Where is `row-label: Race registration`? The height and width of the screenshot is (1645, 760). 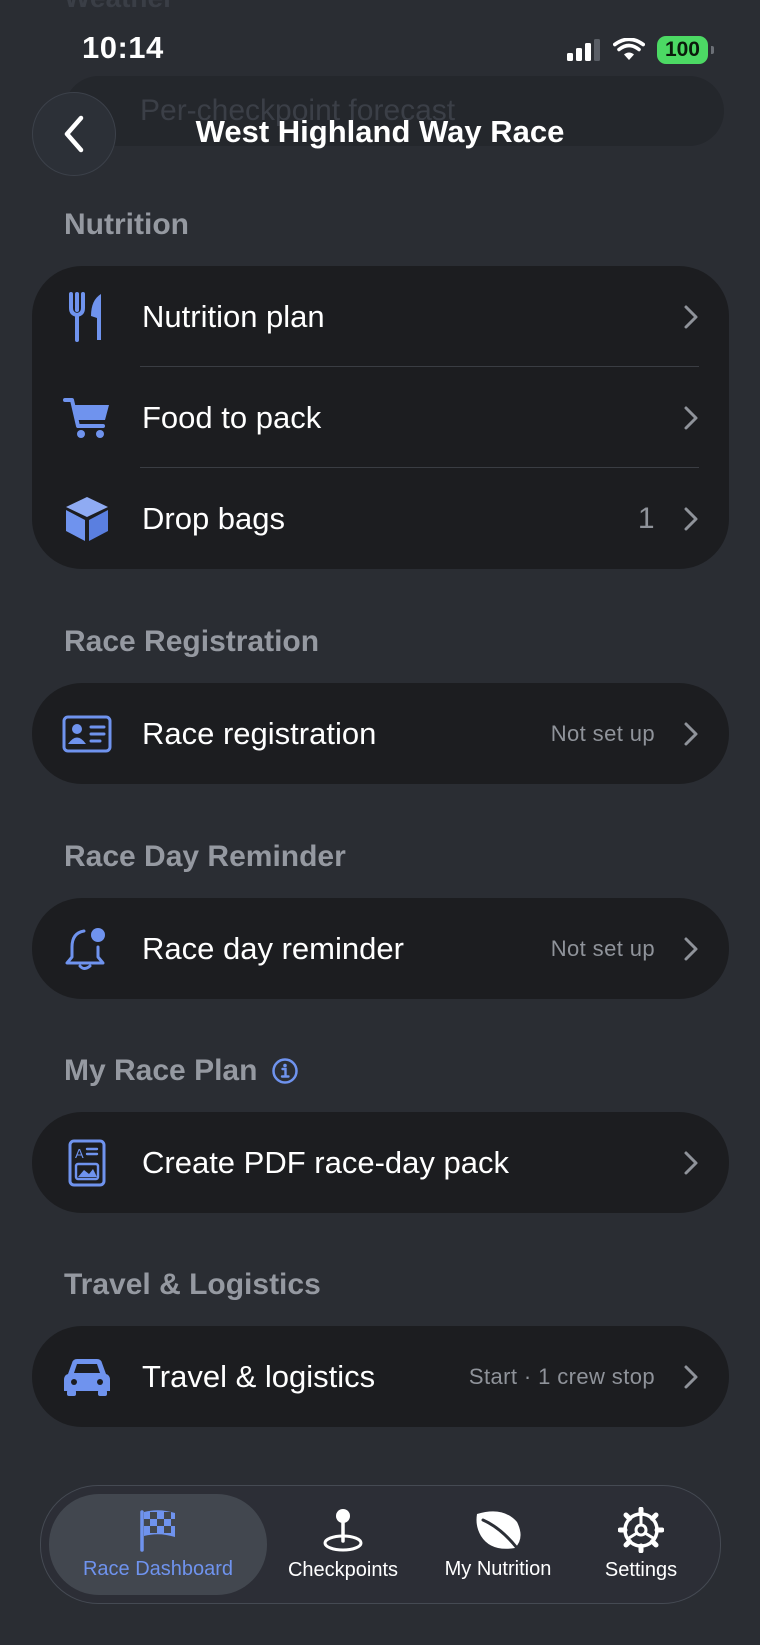
row-label: Race registration is located at coordinates (259, 733).